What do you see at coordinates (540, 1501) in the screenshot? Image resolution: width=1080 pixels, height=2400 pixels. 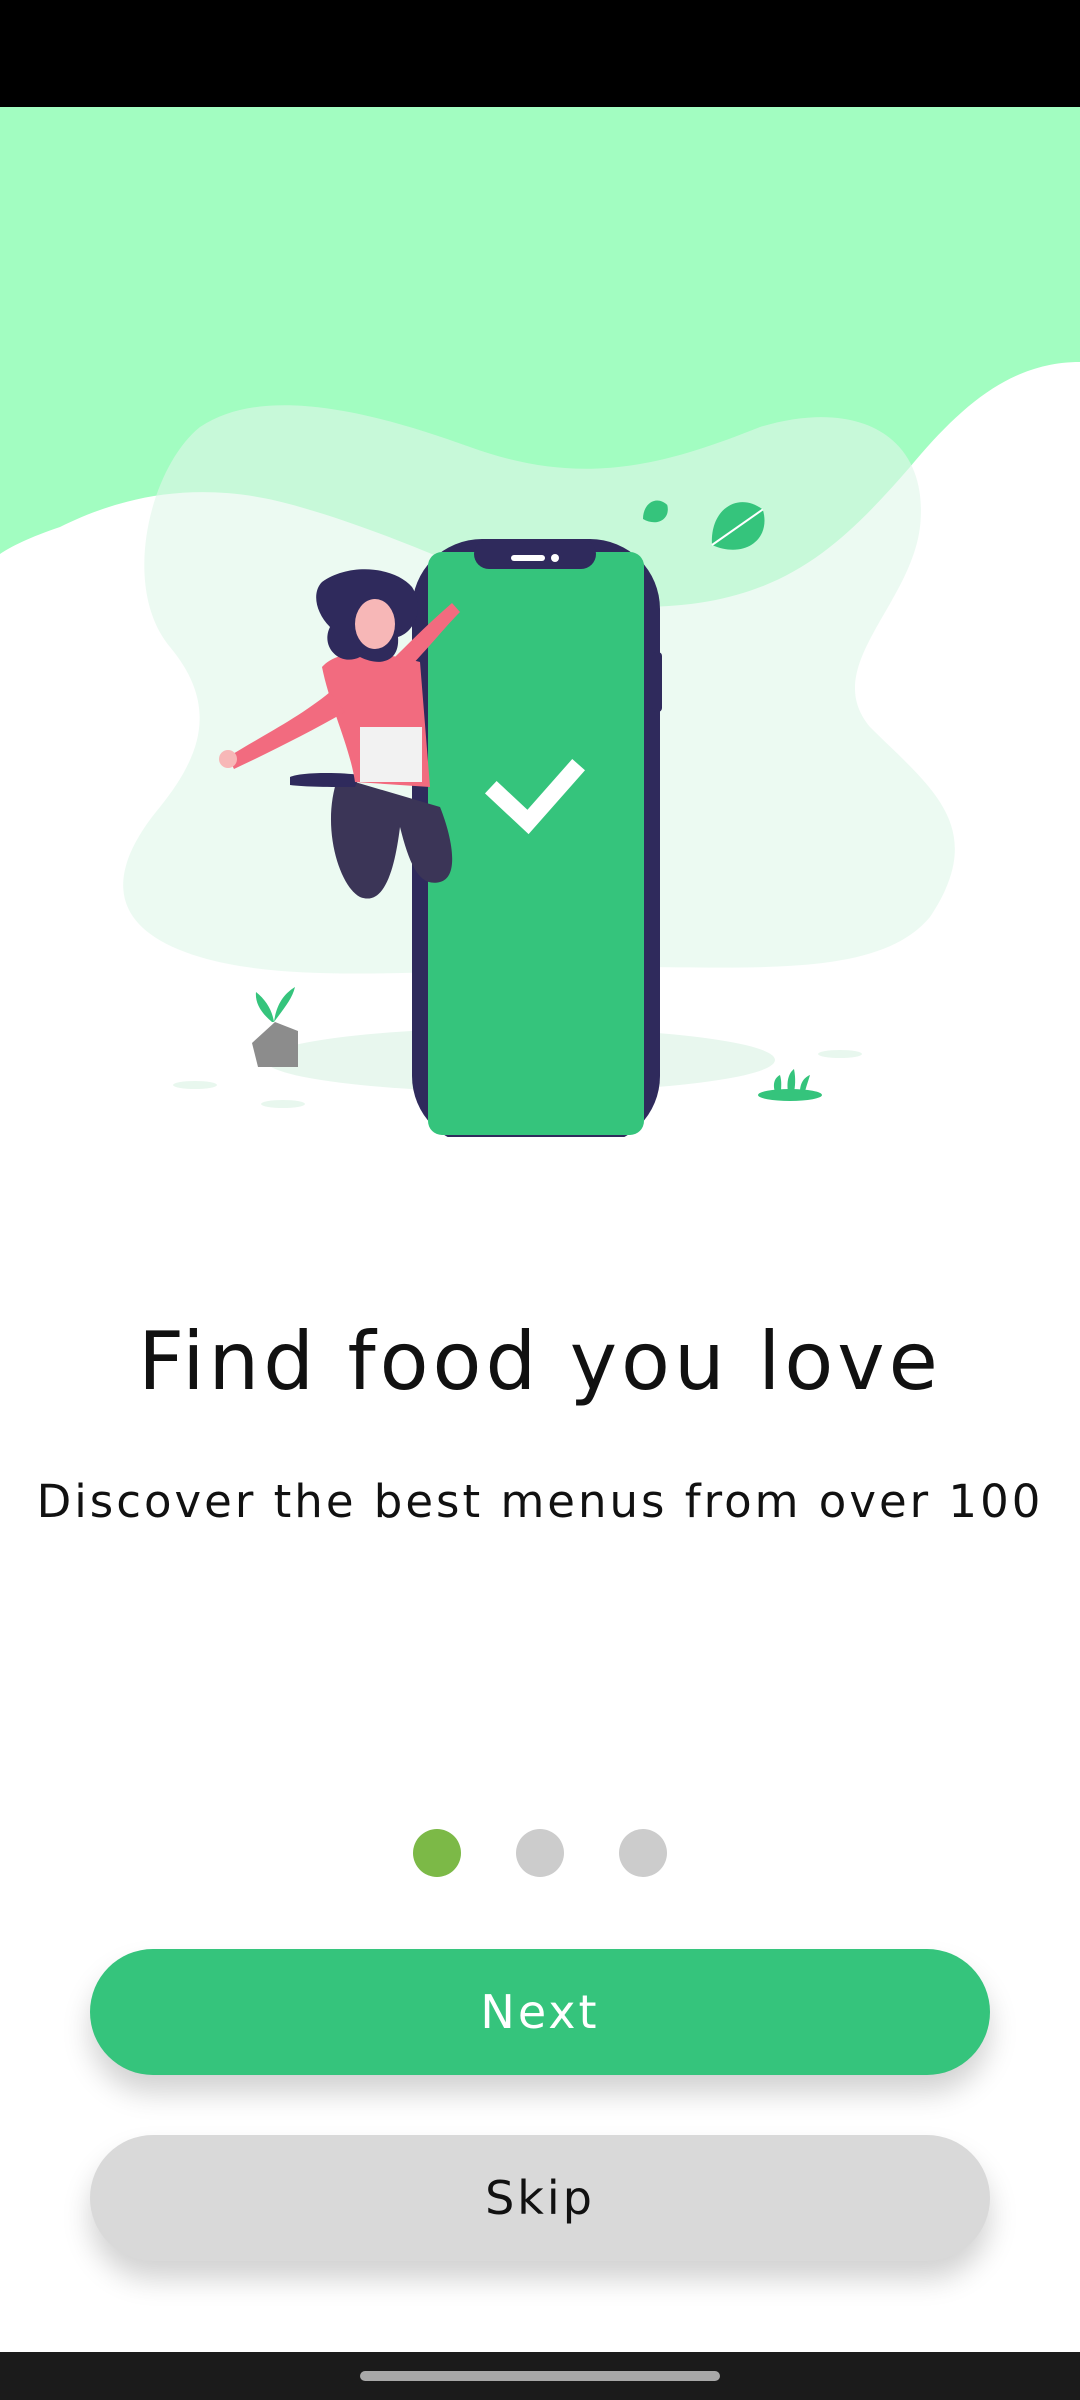 I see `page-subtitle: Discover the best menus from over 100` at bounding box center [540, 1501].